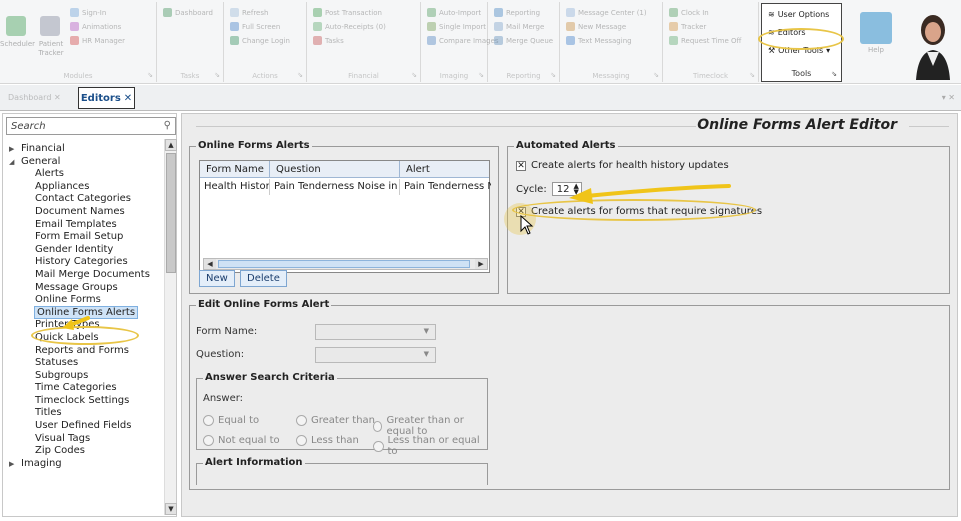 This screenshot has width=961, height=521. Describe the element at coordinates (85, 212) in the screenshot. I see `sidebar-item-document-names: Document Names` at that location.